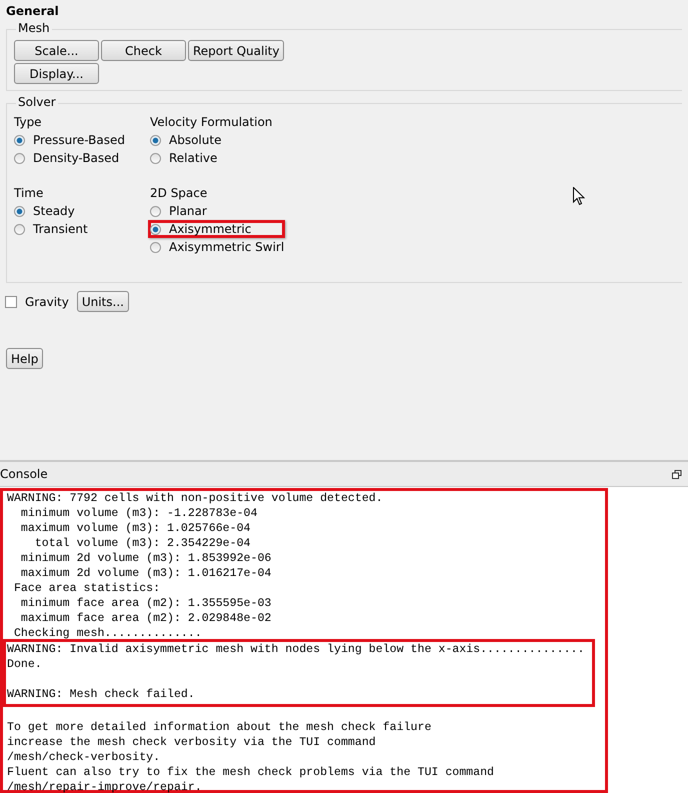  Describe the element at coordinates (34, 28) in the screenshot. I see `group-title: Mesh` at that location.